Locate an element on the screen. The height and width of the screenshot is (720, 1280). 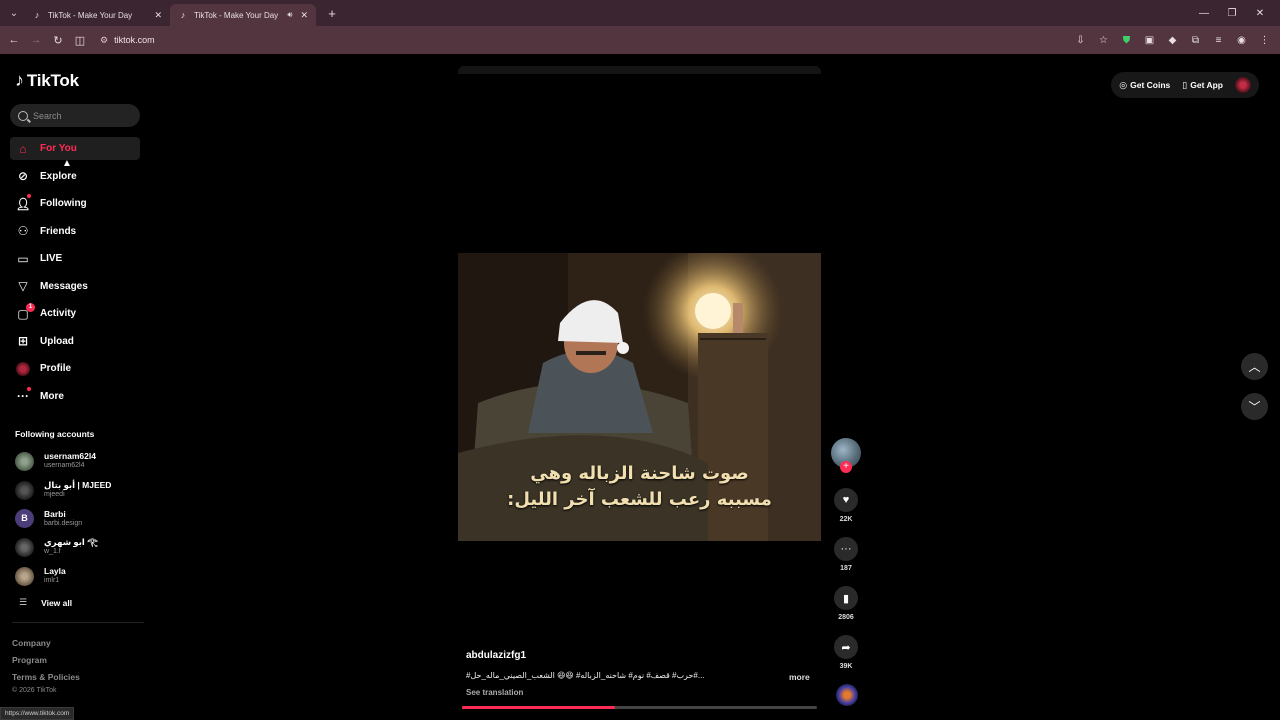
comment-count: 187 is located at coordinates (846, 568).